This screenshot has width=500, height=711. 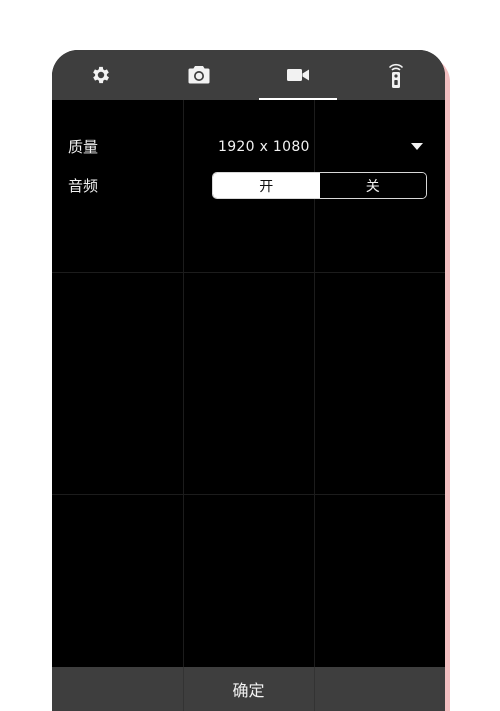 I want to click on tab-photo, so click(x=199, y=75).